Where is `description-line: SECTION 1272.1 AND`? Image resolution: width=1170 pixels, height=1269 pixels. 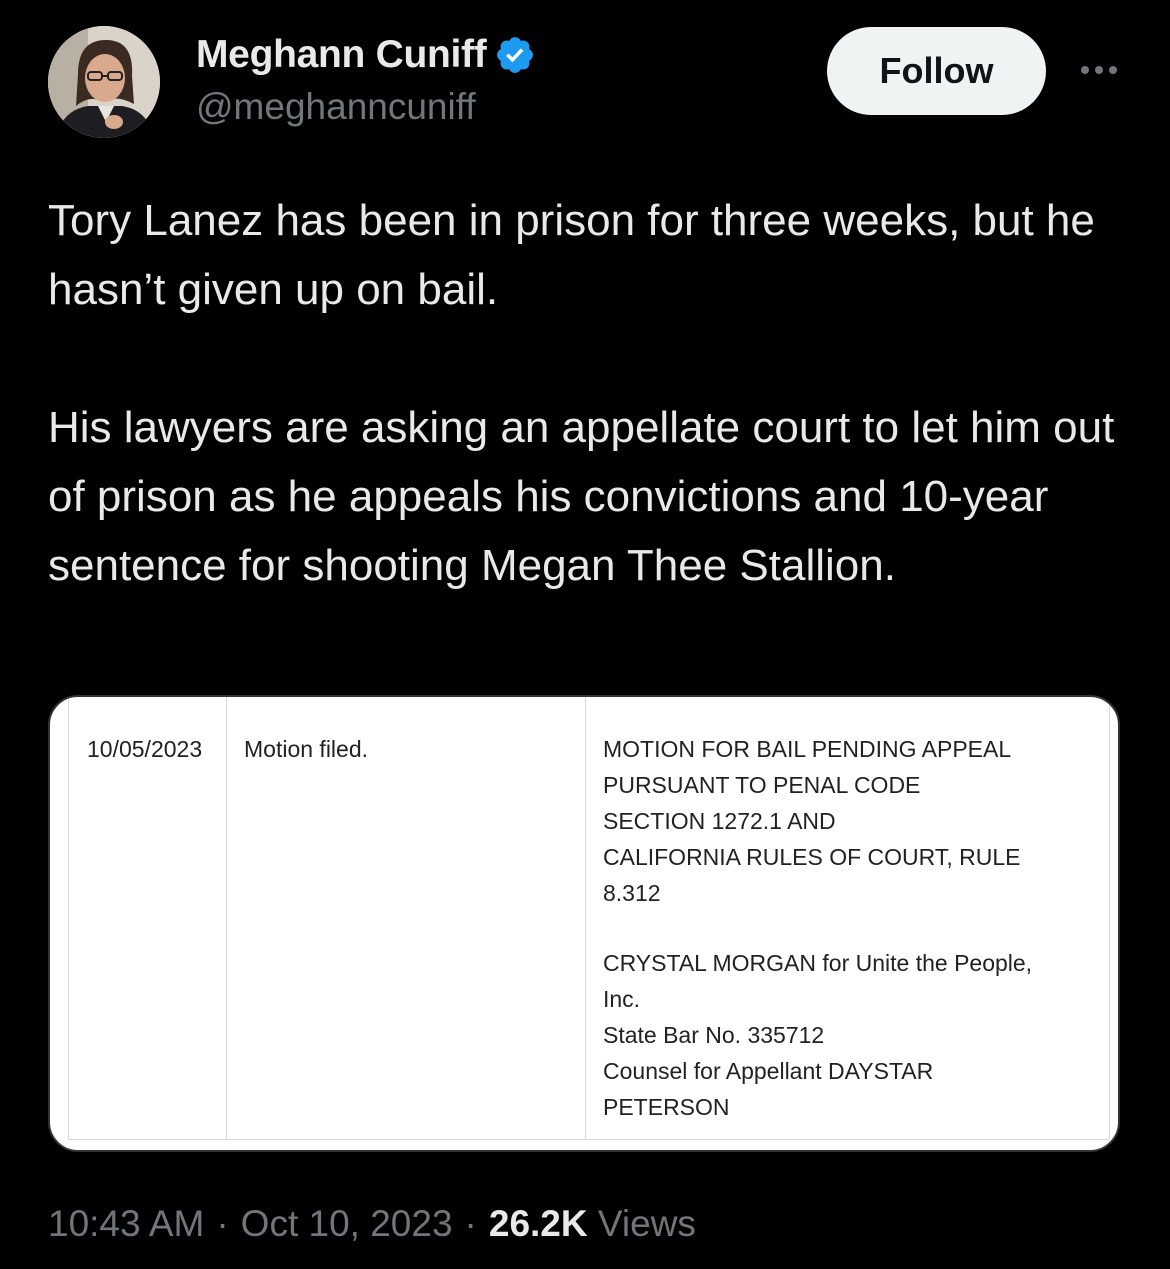 description-line: SECTION 1272.1 AND is located at coordinates (719, 821).